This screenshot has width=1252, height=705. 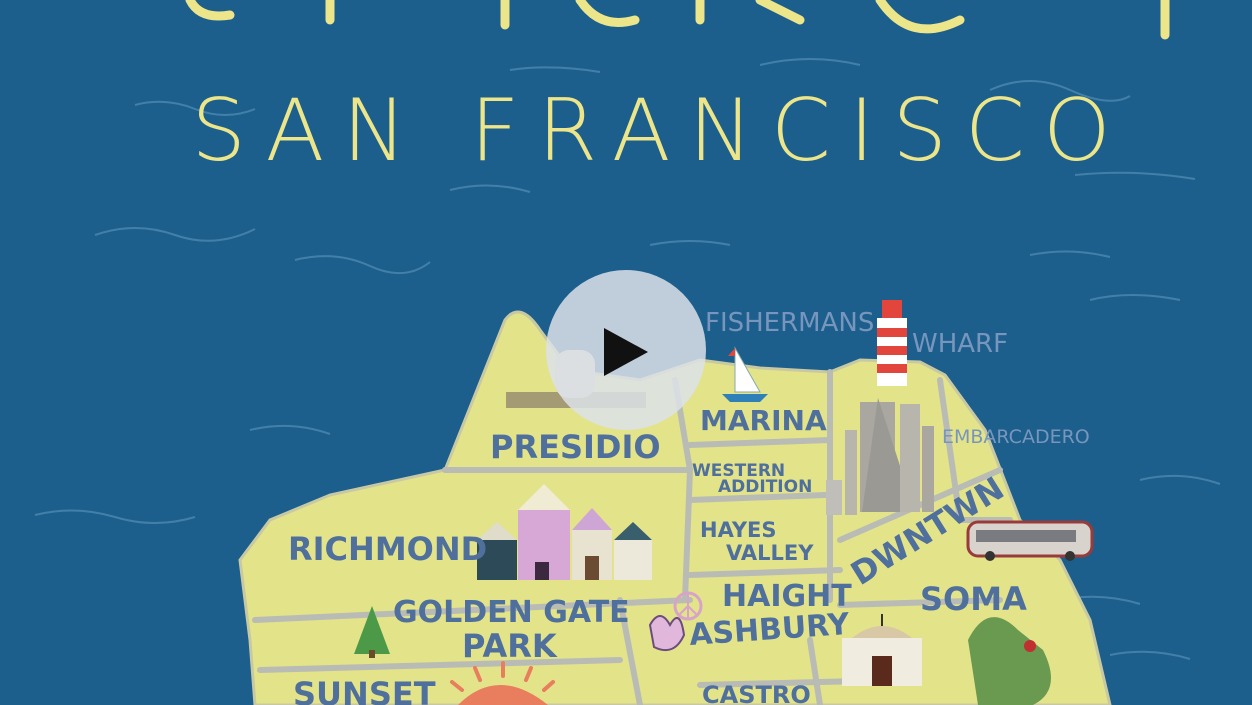 What do you see at coordinates (789, 323) in the screenshot?
I see `label-fishermans: FISHERMANS` at bounding box center [789, 323].